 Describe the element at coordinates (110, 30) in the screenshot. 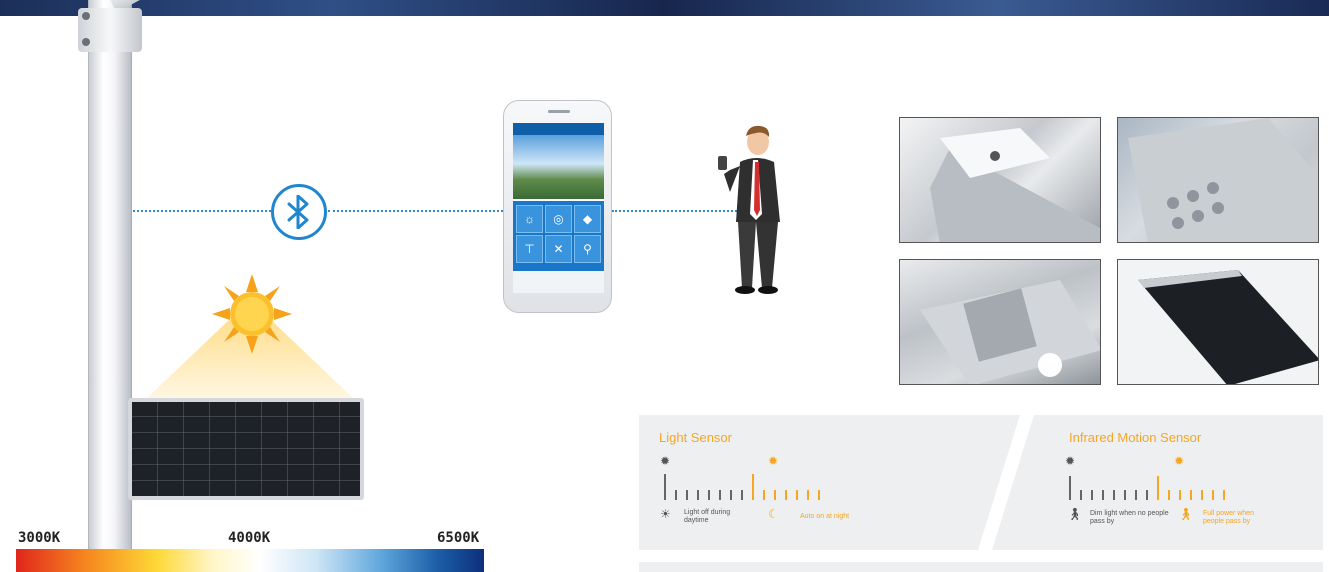

I see `pole-bracket` at that location.